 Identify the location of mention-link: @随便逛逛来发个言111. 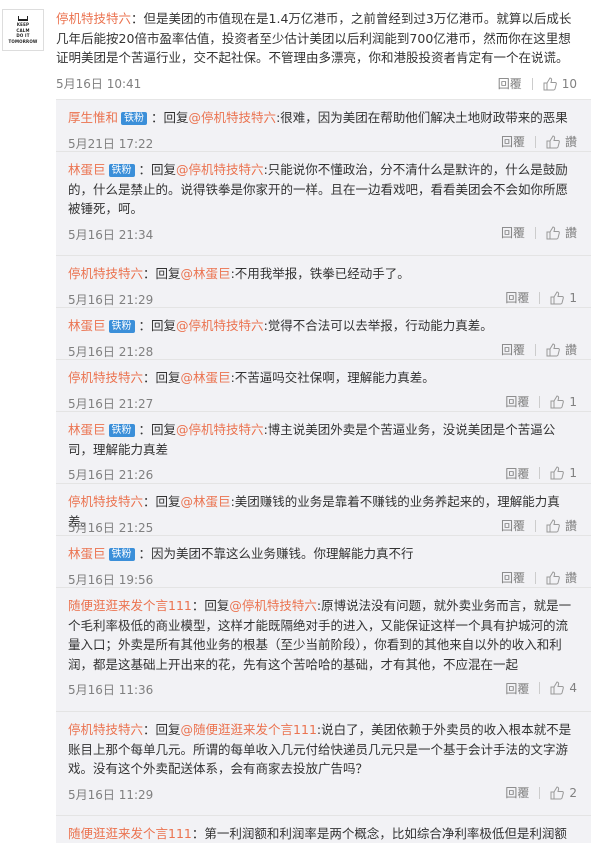
(249, 729).